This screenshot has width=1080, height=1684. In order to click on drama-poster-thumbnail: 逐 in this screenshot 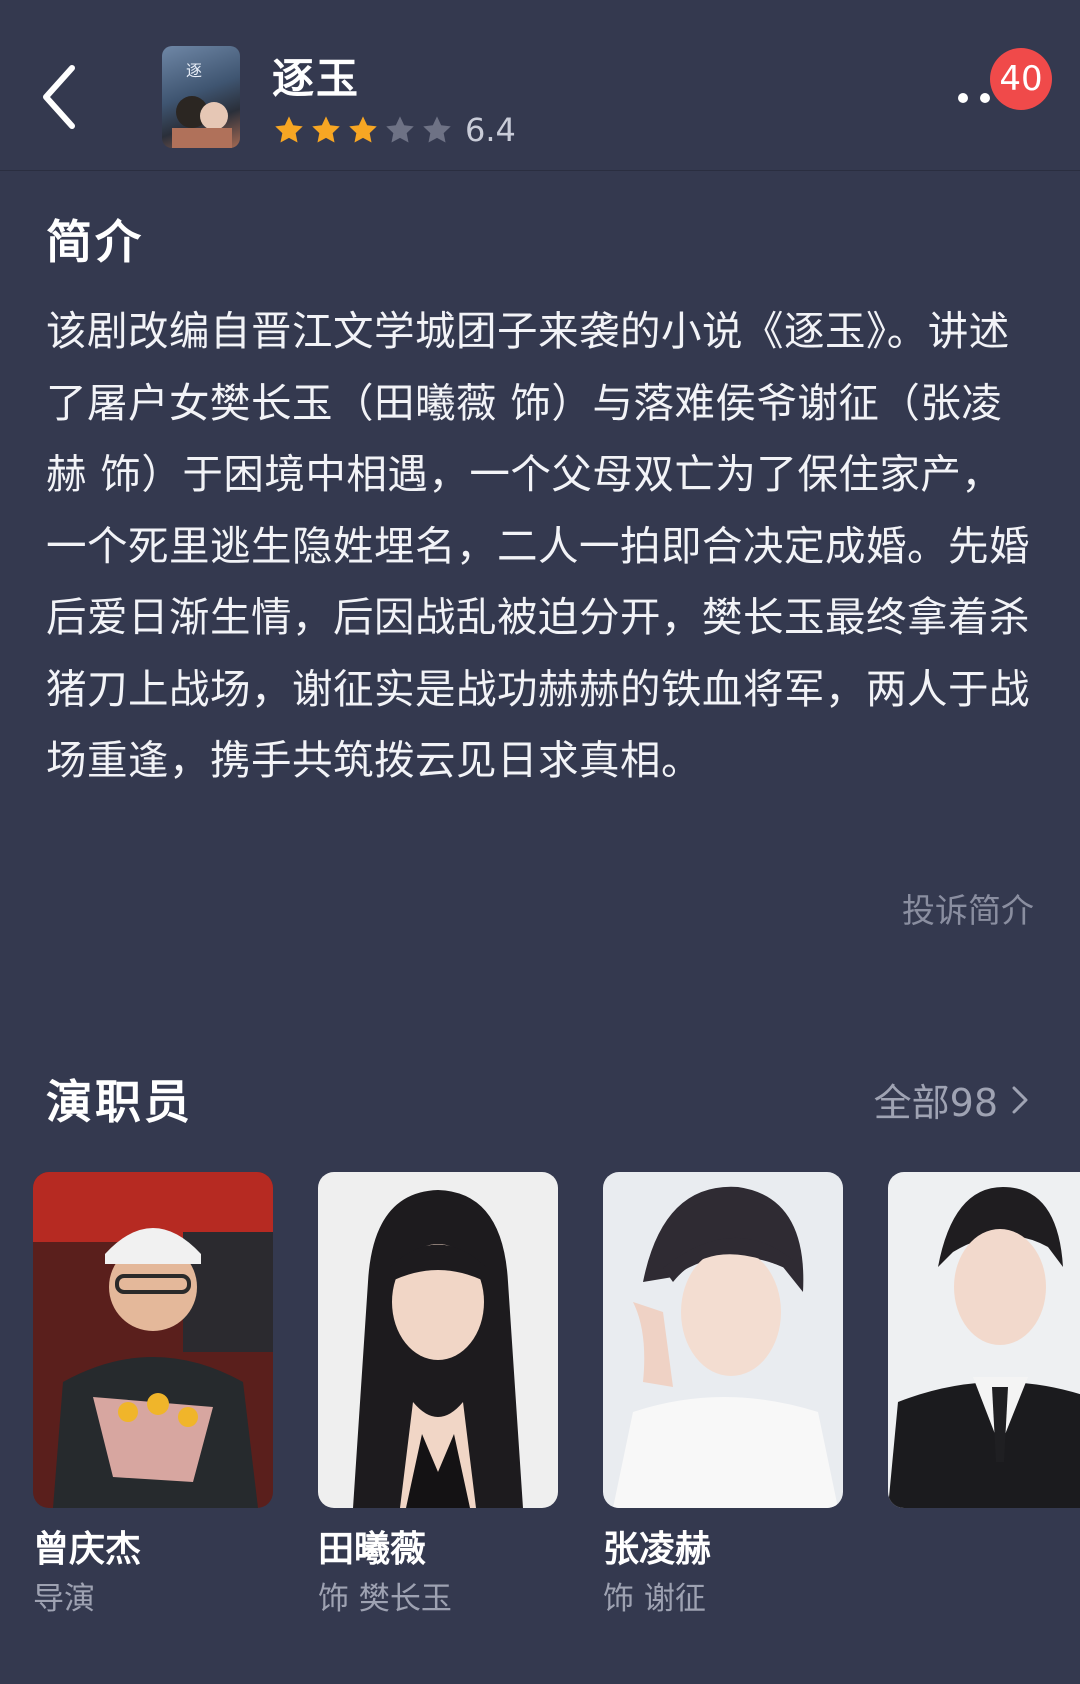, I will do `click(201, 97)`.